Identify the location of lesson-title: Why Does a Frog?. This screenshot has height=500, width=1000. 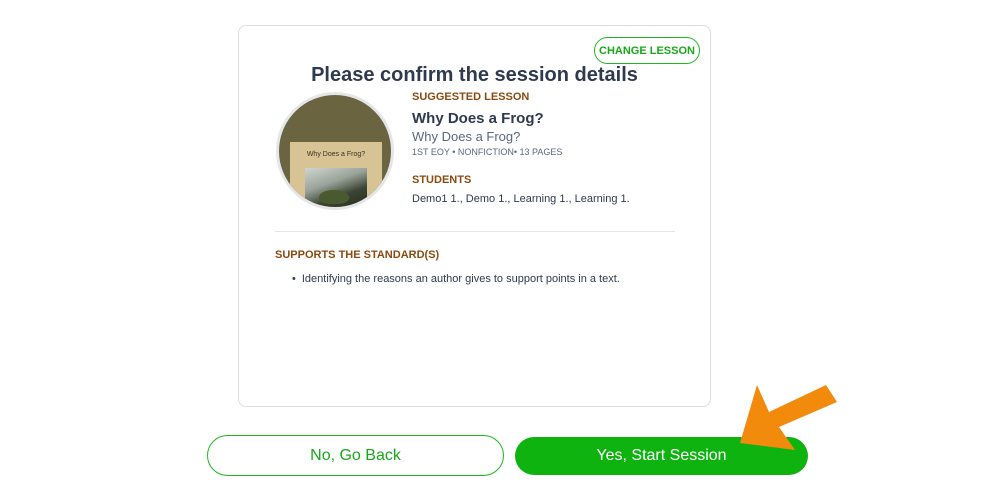
(478, 118).